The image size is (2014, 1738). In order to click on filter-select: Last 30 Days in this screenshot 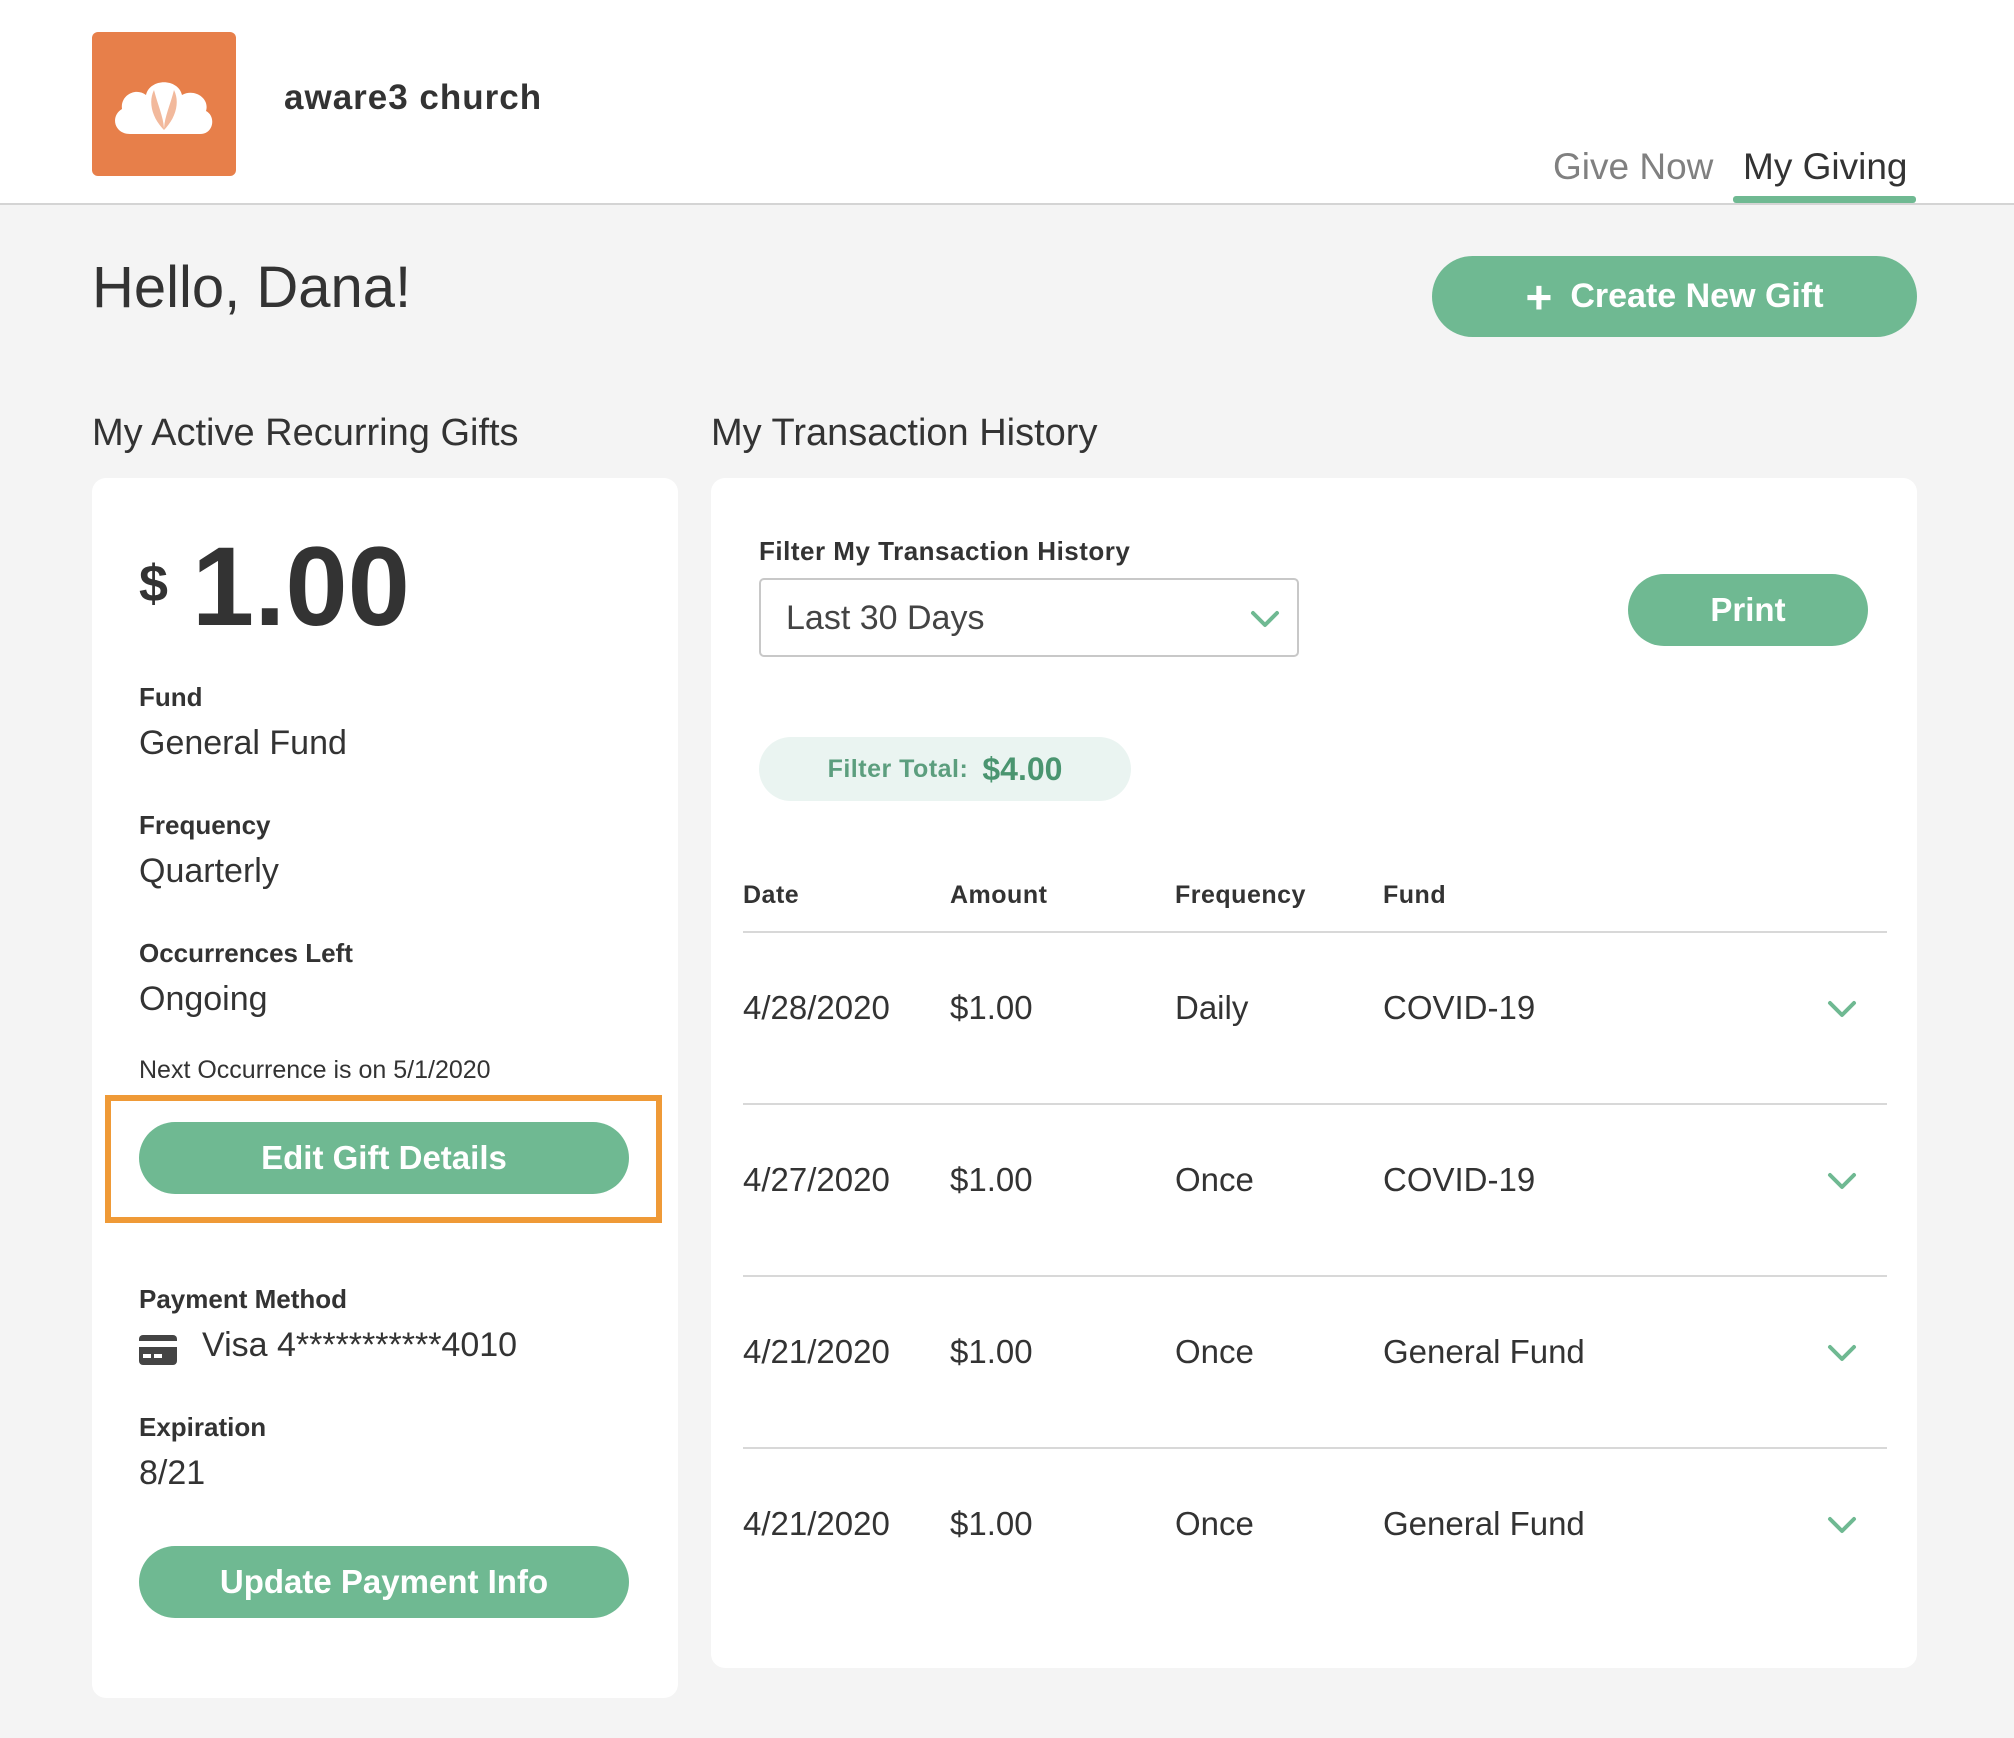, I will do `click(1029, 617)`.